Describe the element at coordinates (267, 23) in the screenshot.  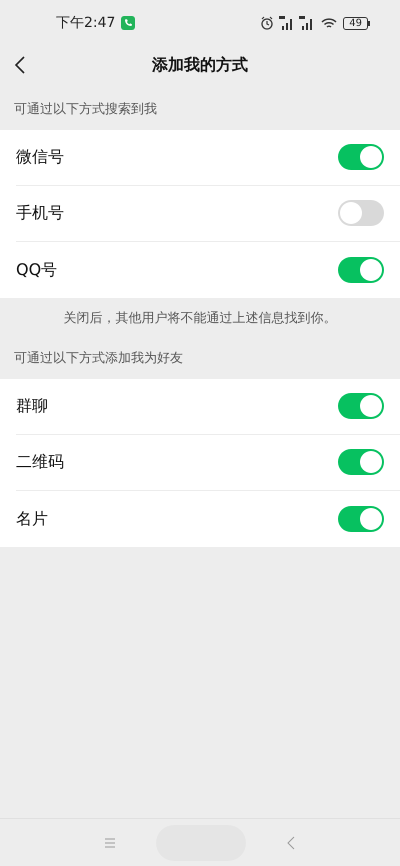
I see `alarm-icon` at that location.